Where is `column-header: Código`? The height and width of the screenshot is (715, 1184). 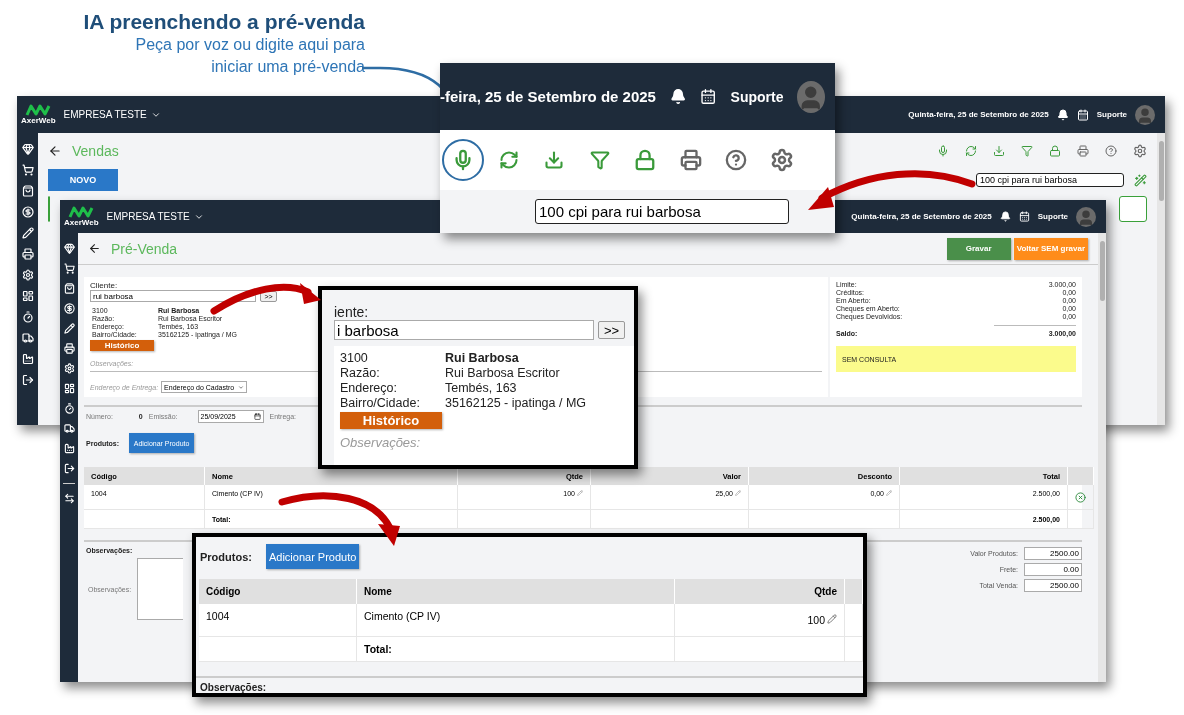 column-header: Código is located at coordinates (278, 591).